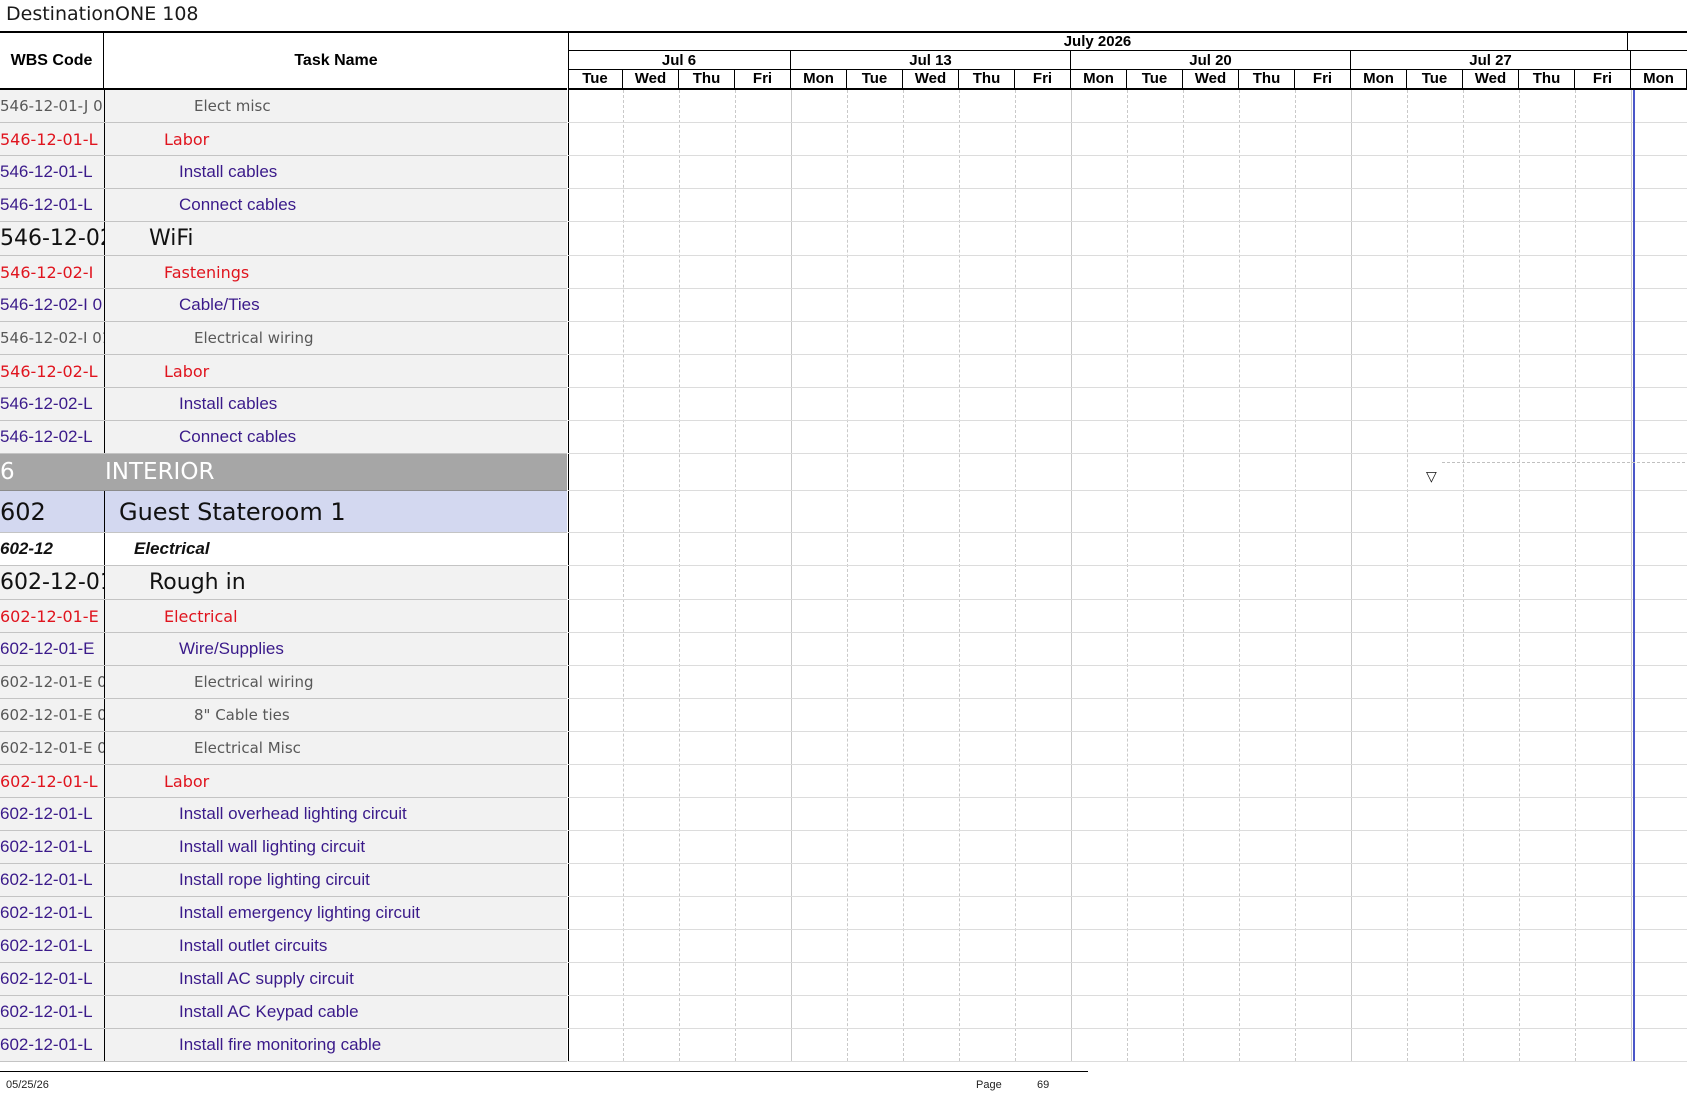 This screenshot has width=1687, height=1097. What do you see at coordinates (52, 437) in the screenshot?
I see `wbs-code-cell: 546-12-02-L` at bounding box center [52, 437].